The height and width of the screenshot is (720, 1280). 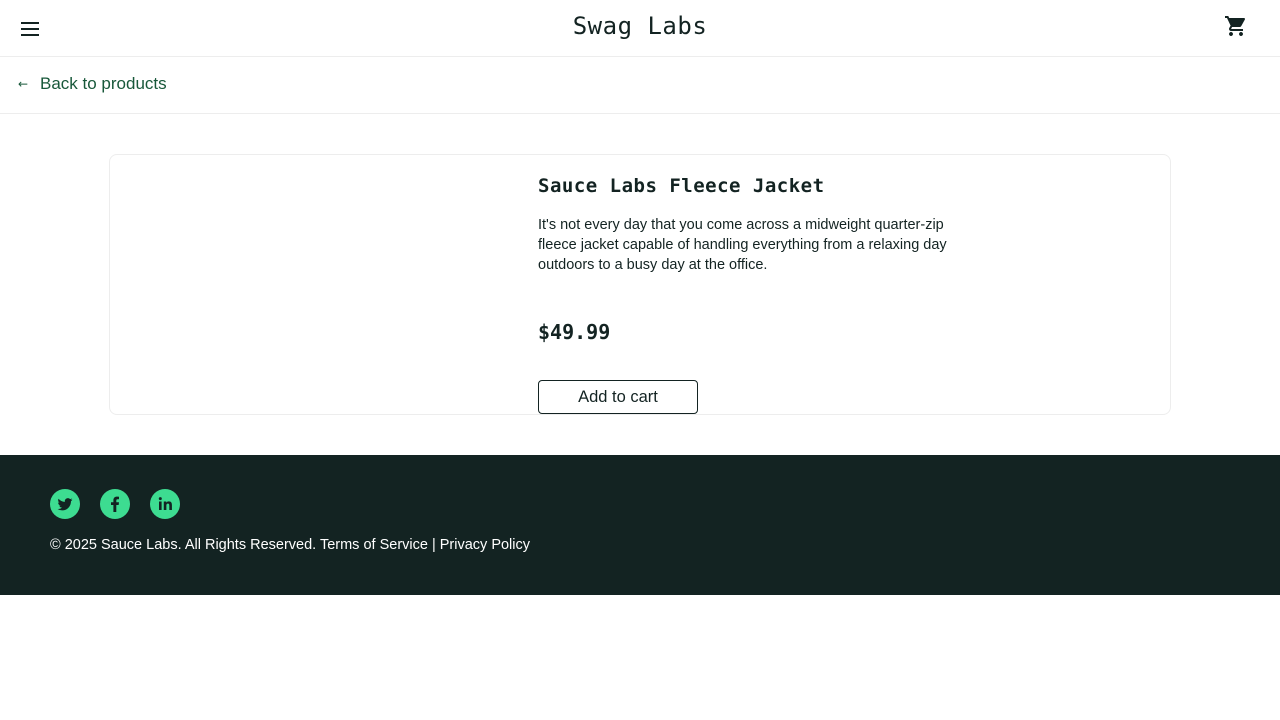 I want to click on back-to-products-link: ← Back to products, so click(x=92, y=84).